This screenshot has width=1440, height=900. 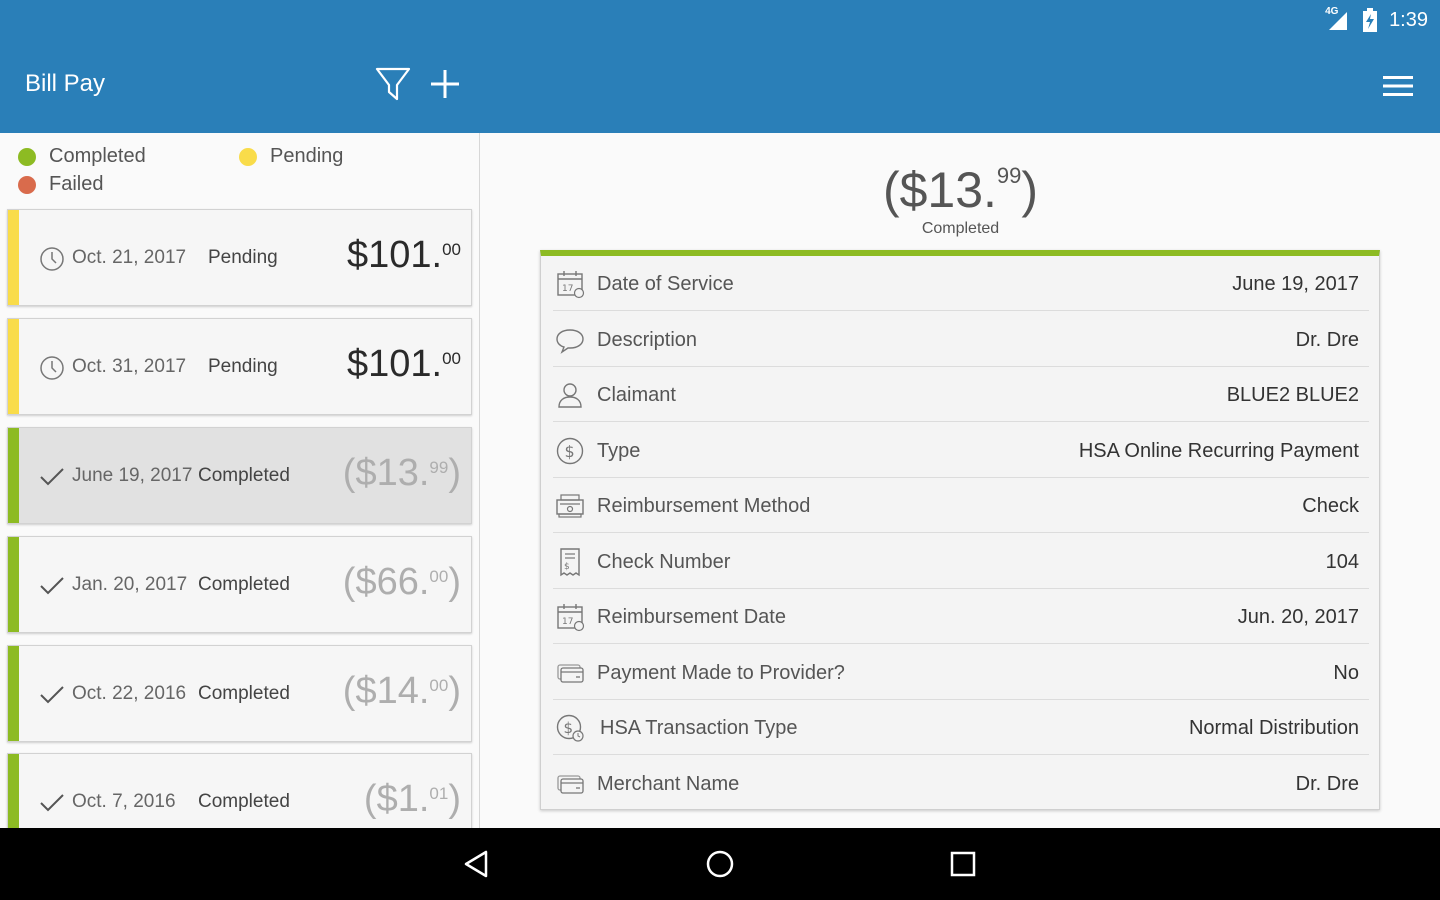 What do you see at coordinates (439, 793) in the screenshot?
I see `amount-cents: 01` at bounding box center [439, 793].